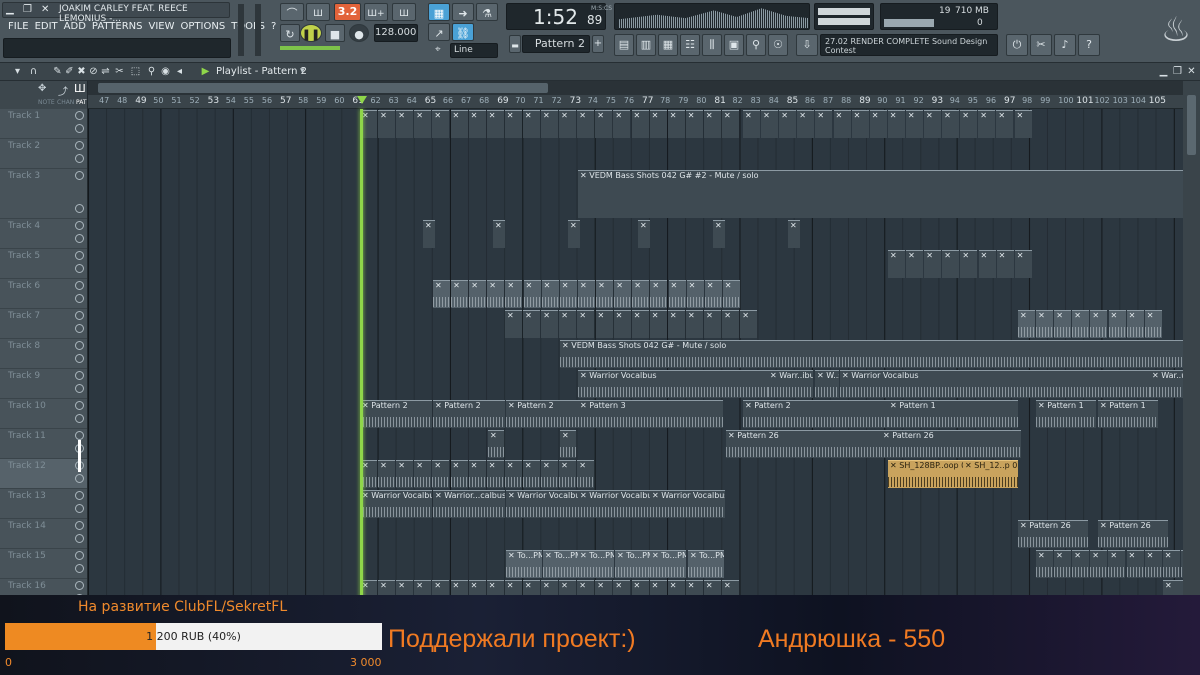  What do you see at coordinates (376, 12) in the screenshot?
I see `blend-notes-button: Ш+` at bounding box center [376, 12].